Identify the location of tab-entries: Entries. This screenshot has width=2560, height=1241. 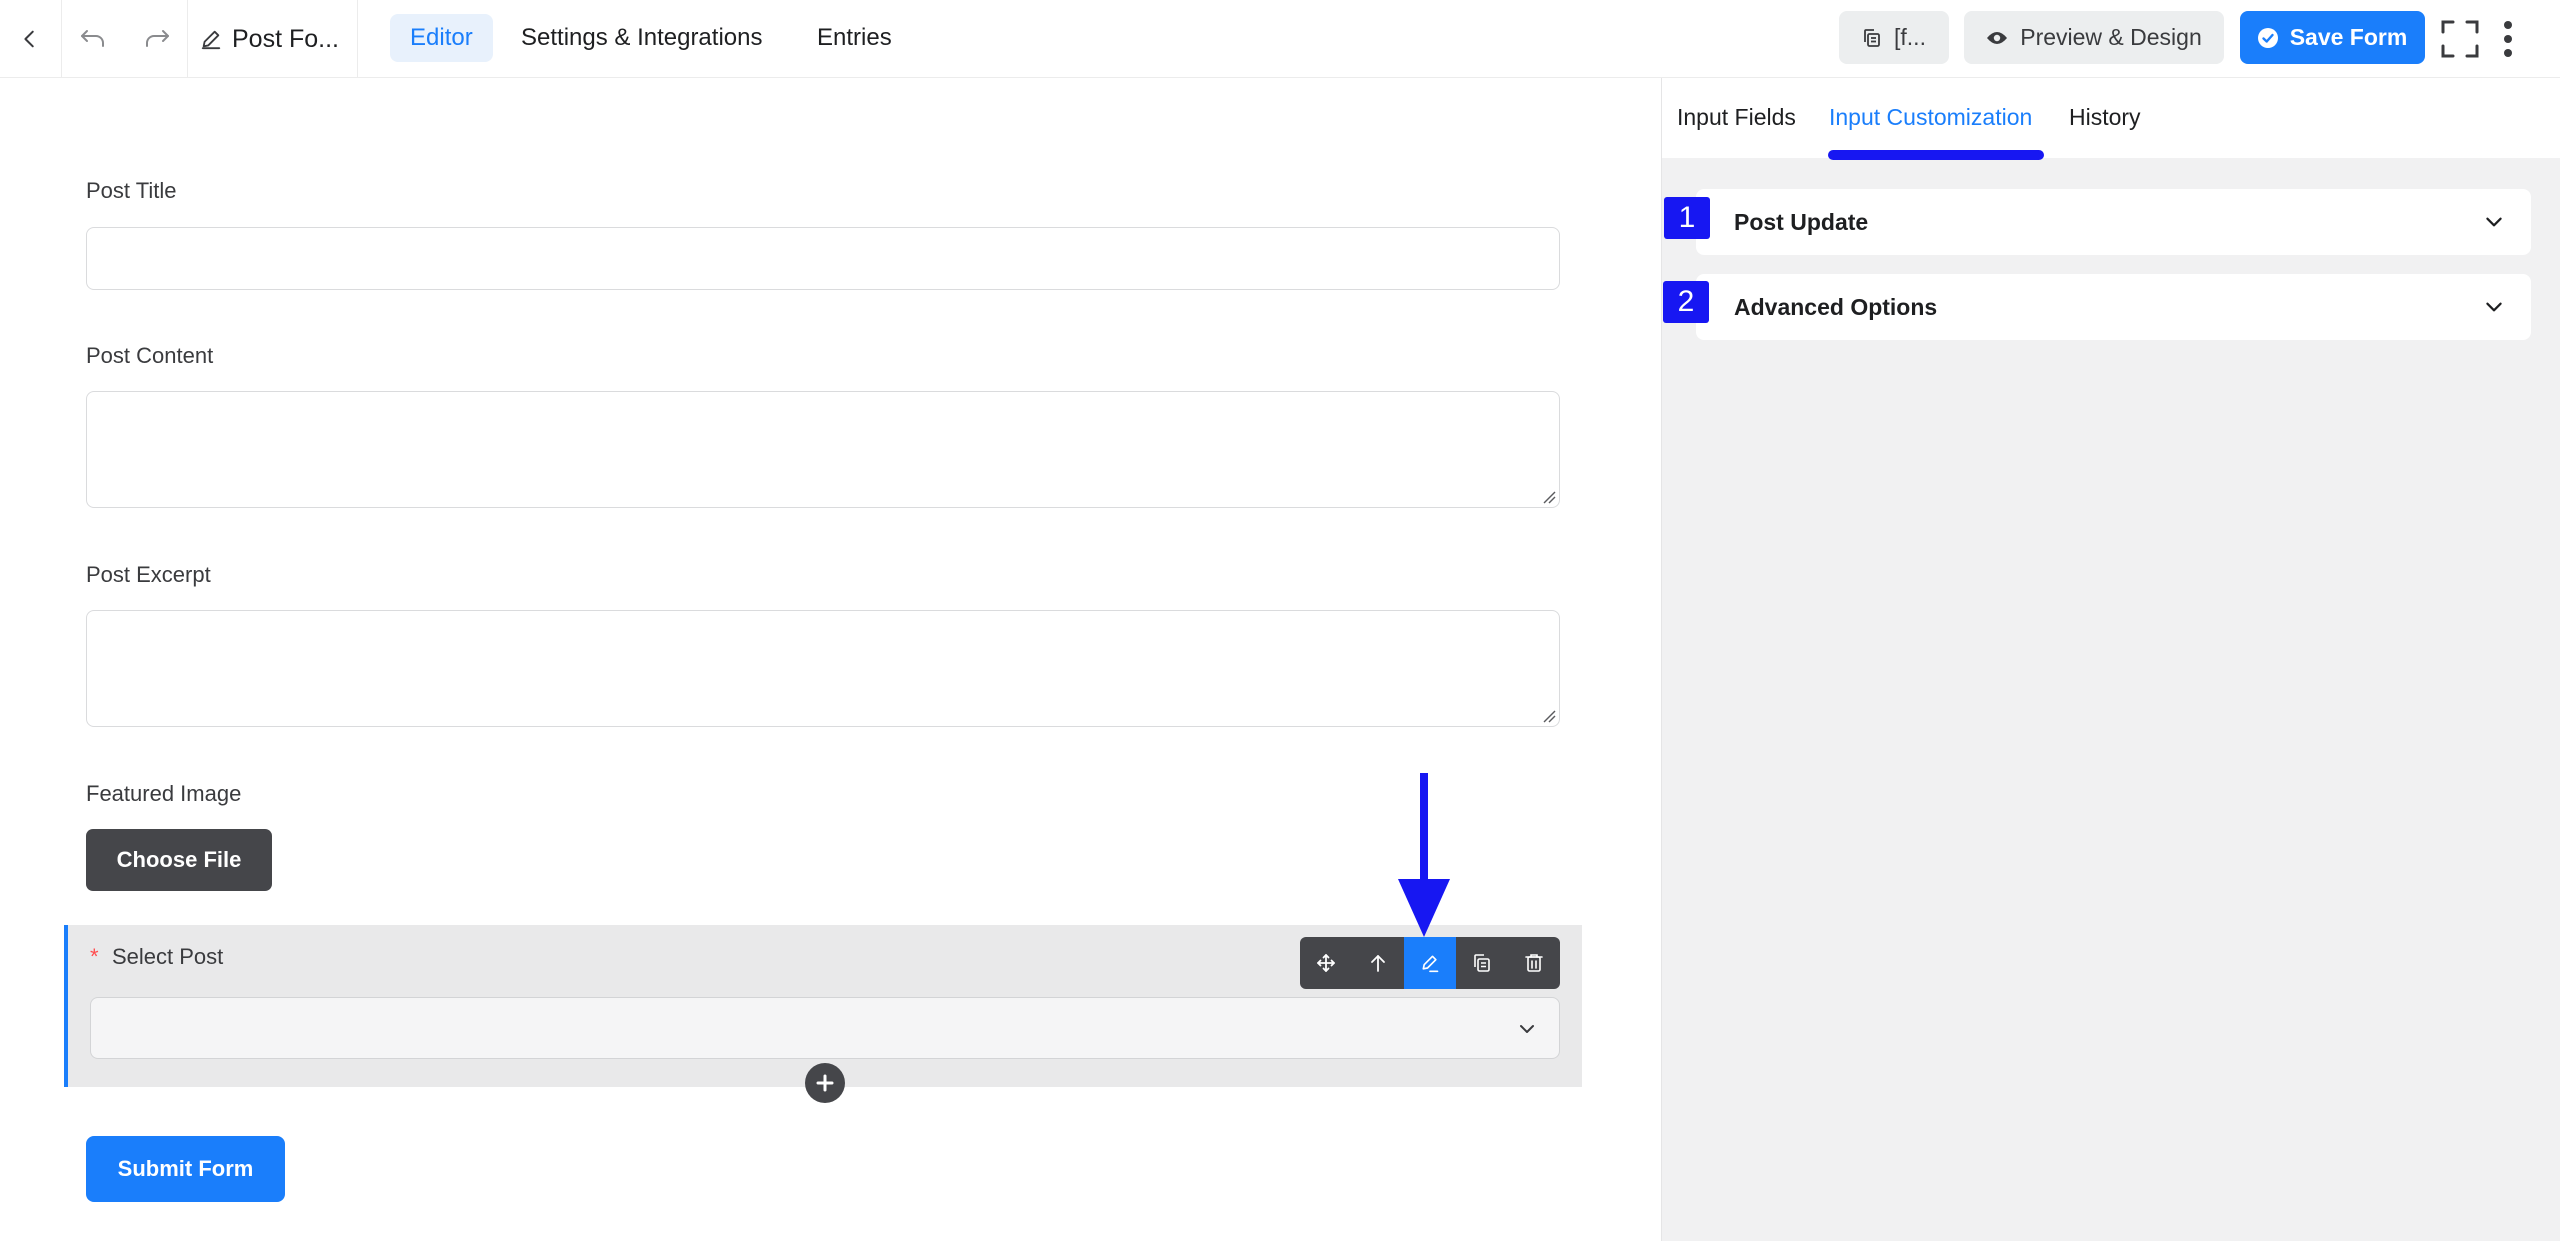
(854, 38).